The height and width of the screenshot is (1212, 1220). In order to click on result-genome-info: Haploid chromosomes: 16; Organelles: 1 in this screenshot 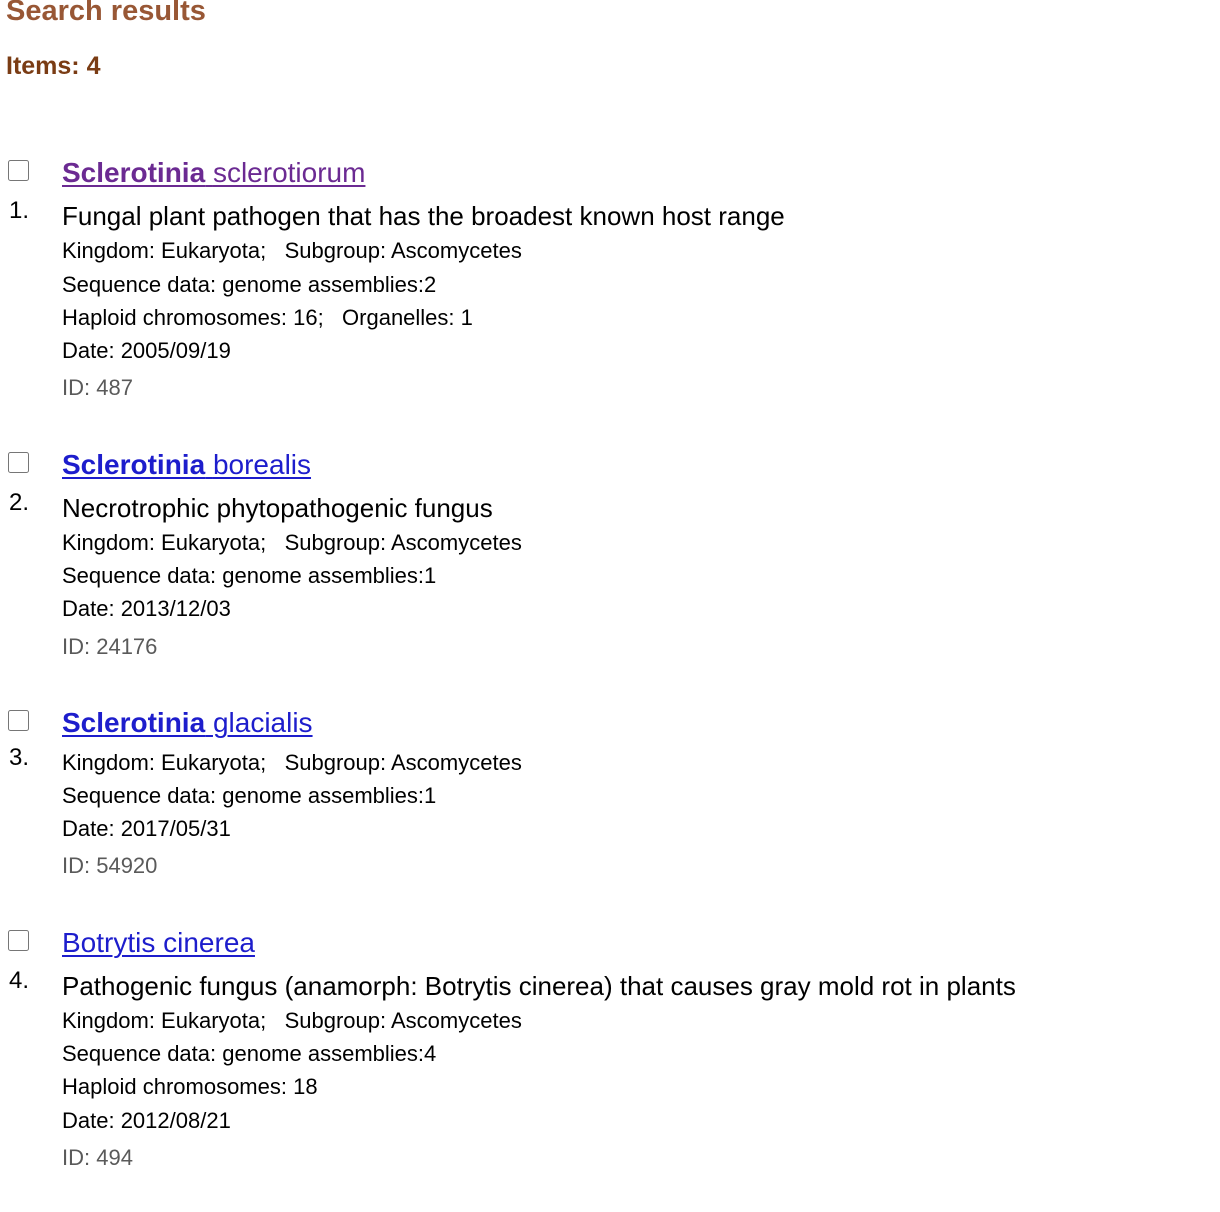, I will do `click(267, 318)`.